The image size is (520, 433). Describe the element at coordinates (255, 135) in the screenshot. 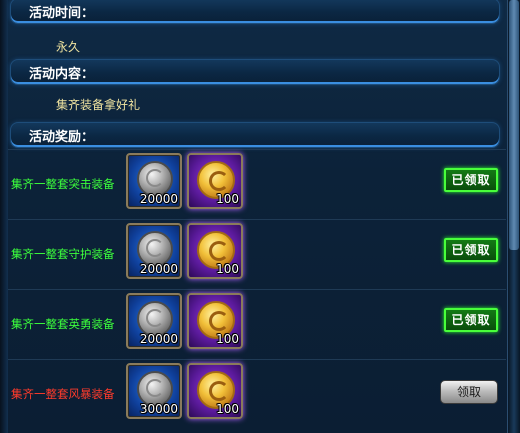

I see `section-header-reward: 活动奖励：` at that location.